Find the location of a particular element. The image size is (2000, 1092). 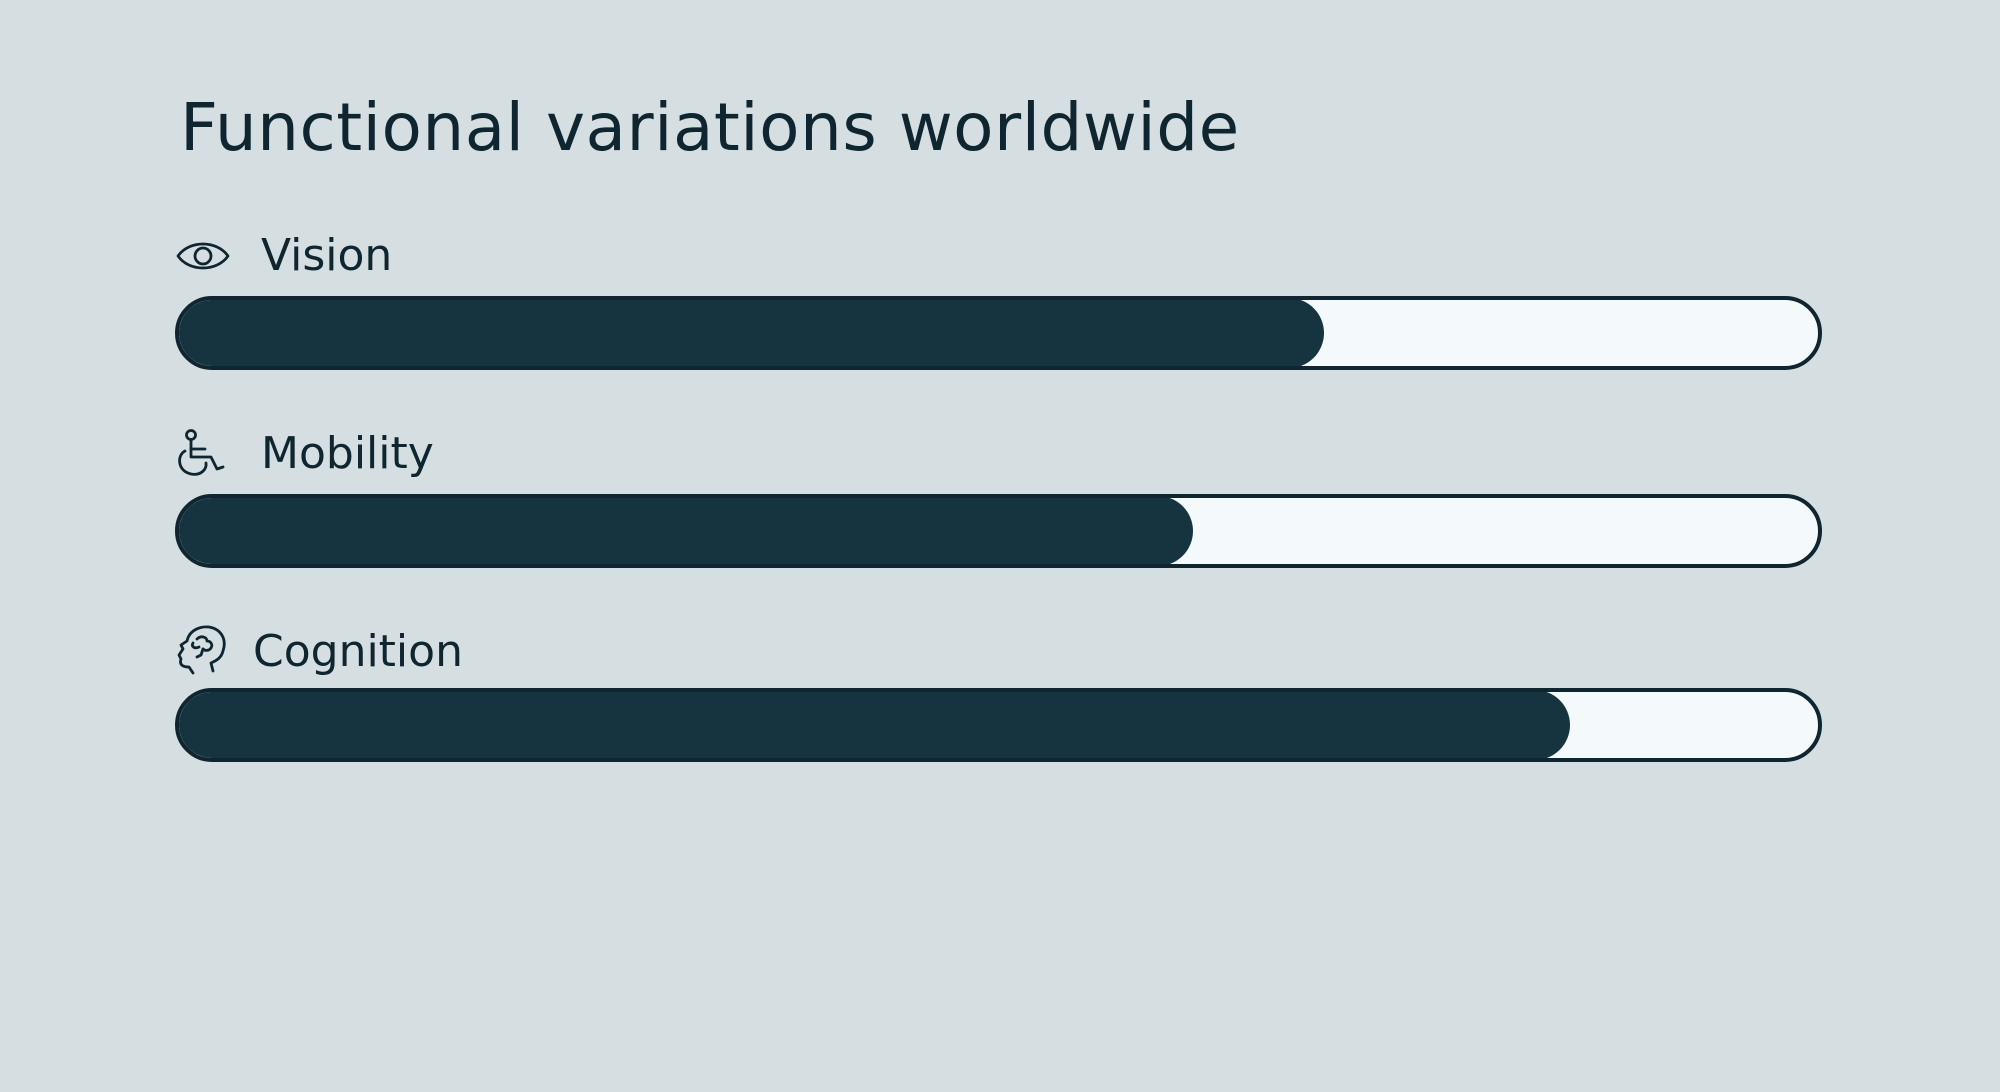

metric-label: Vision is located at coordinates (327, 255).